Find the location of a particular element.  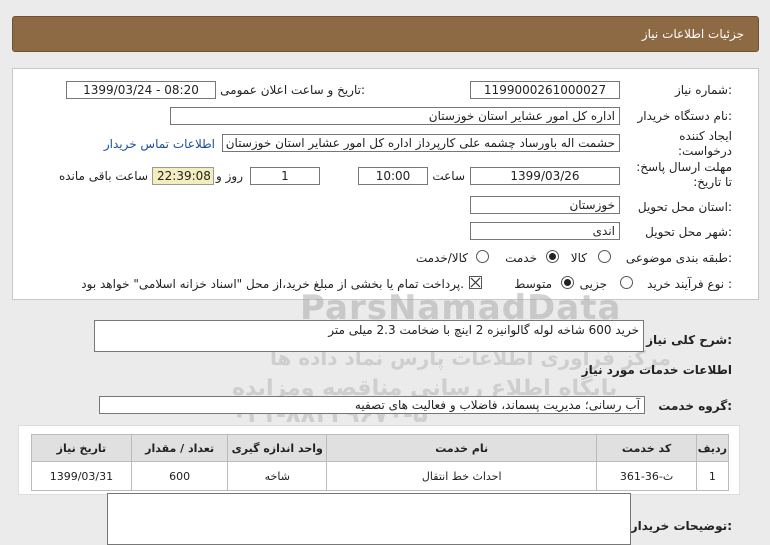

creator-label: ایجاد کننده درخواست: is located at coordinates (705, 143).